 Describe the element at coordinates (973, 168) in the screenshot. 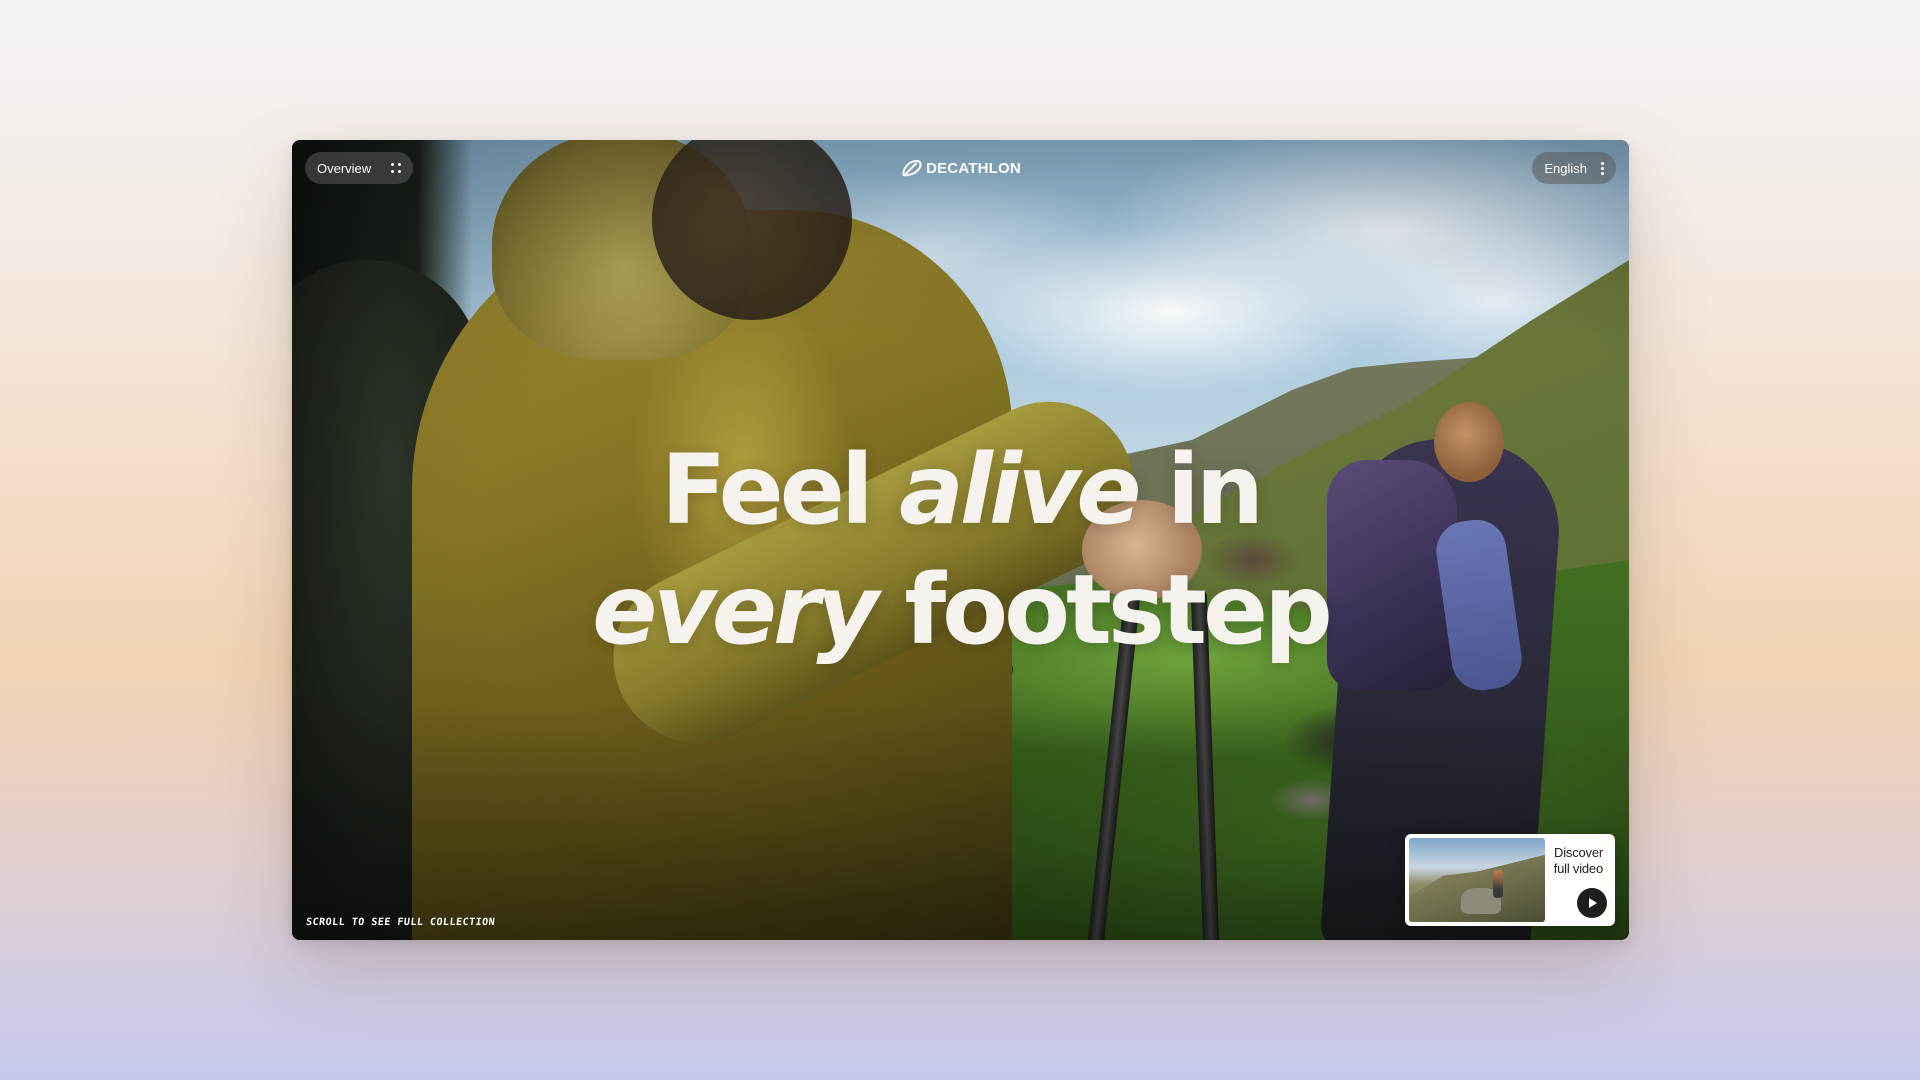

I see `brand-name: DECATHLON` at that location.